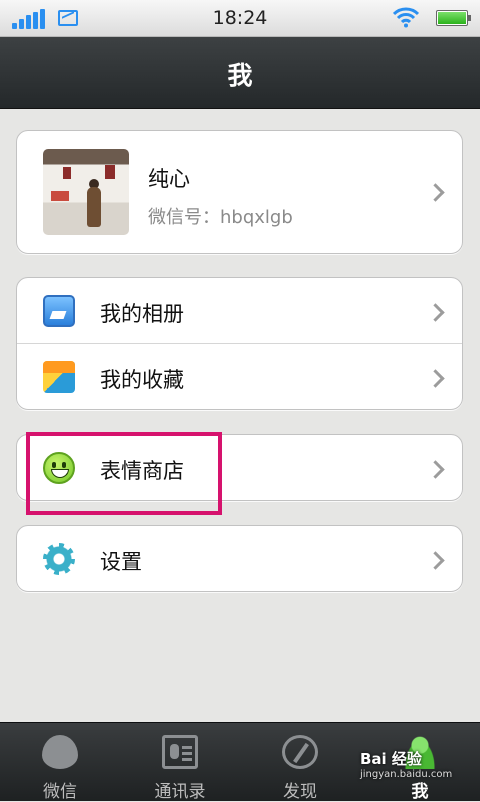 This screenshot has height=802, width=480. What do you see at coordinates (59, 311) in the screenshot?
I see `photo-album-icon` at bounding box center [59, 311].